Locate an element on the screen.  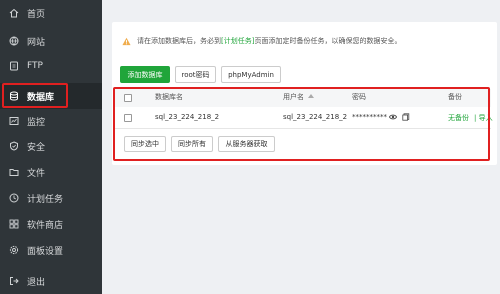
sidebar-item-store: 软件商店 is located at coordinates (51, 224).